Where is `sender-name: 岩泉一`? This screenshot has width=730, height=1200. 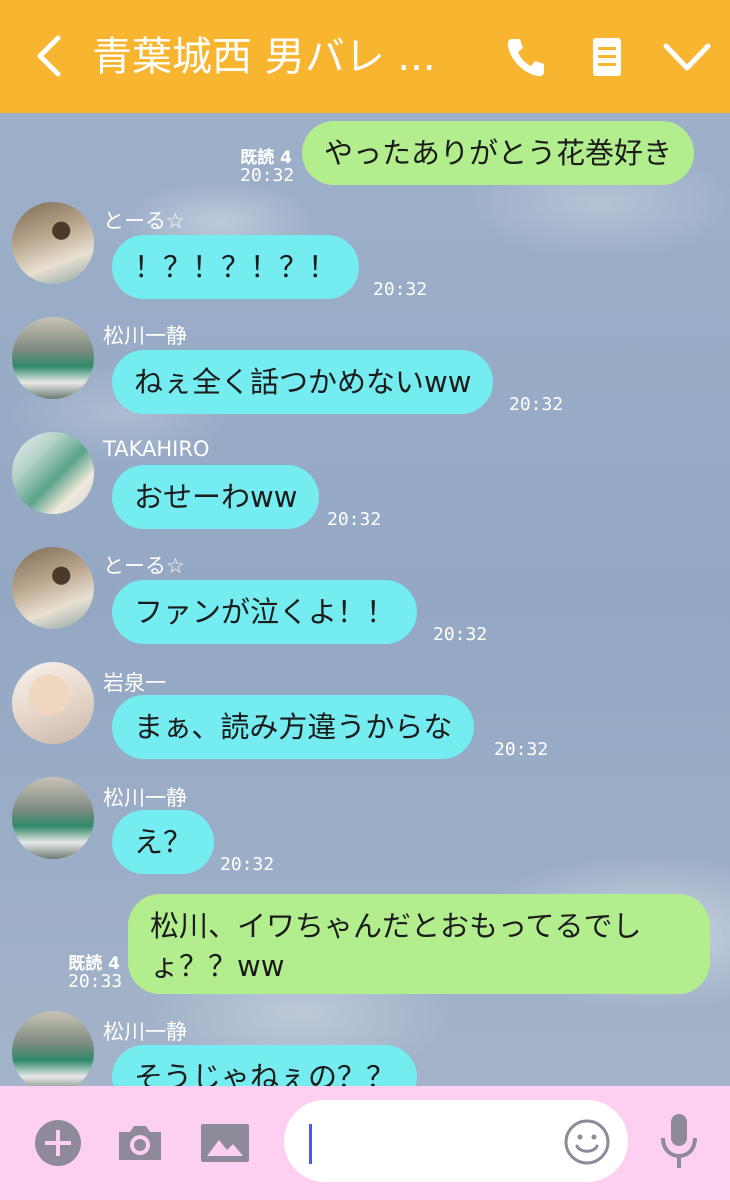
sender-name: 岩泉一 is located at coordinates (134, 683).